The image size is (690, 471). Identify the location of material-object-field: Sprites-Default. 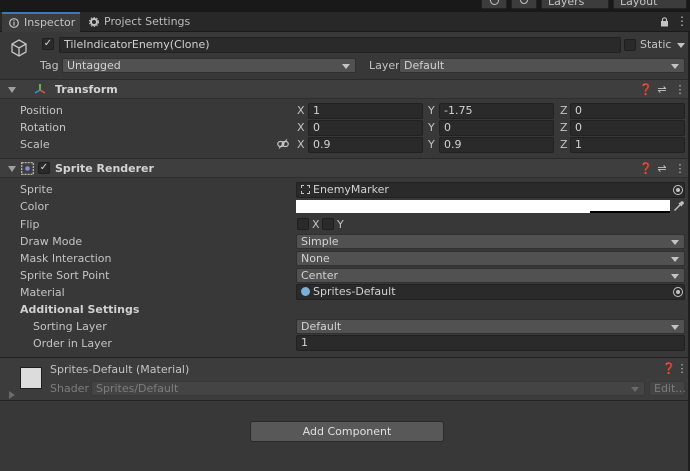
(490, 292).